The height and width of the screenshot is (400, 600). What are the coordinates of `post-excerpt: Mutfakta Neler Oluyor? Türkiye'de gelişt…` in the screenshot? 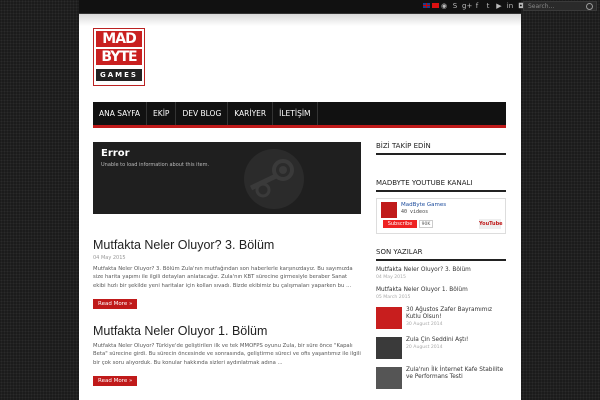 It's located at (227, 354).